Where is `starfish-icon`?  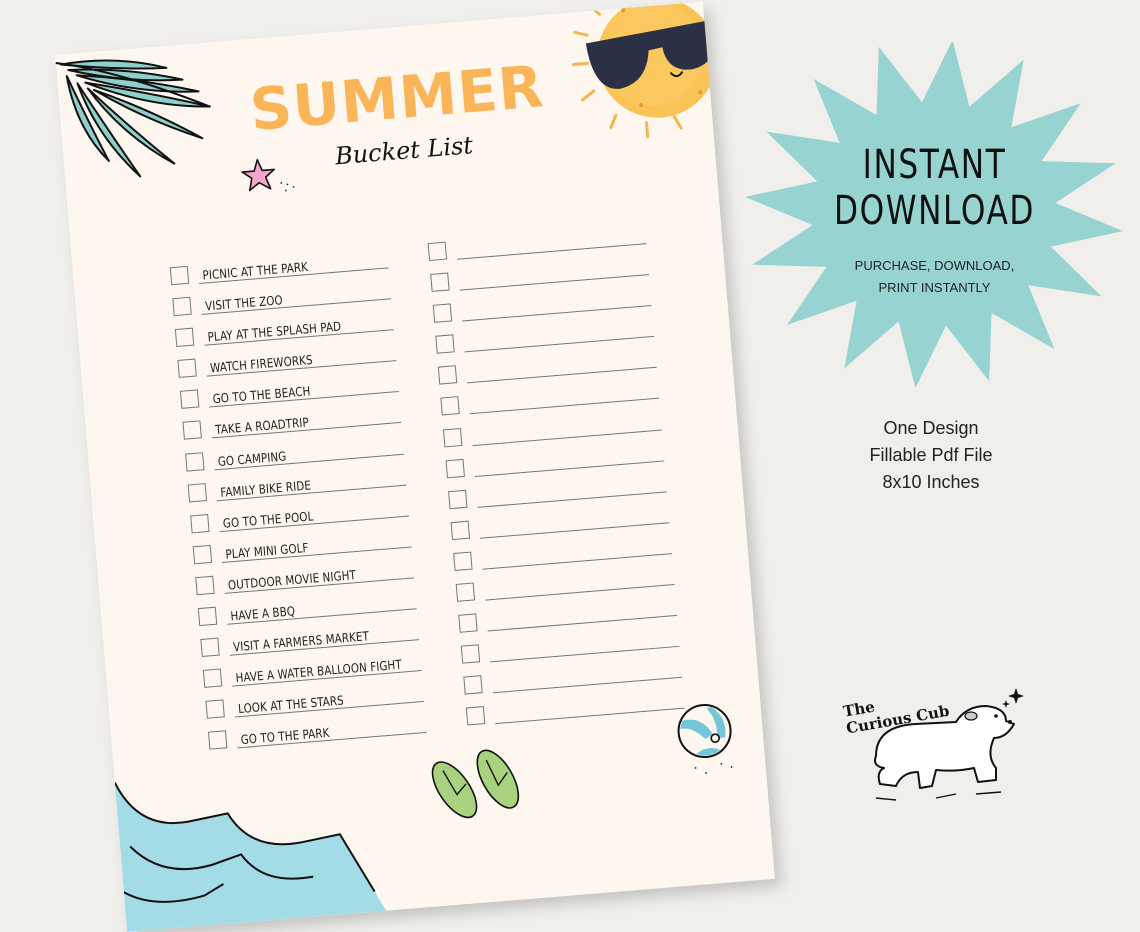 starfish-icon is located at coordinates (268, 175).